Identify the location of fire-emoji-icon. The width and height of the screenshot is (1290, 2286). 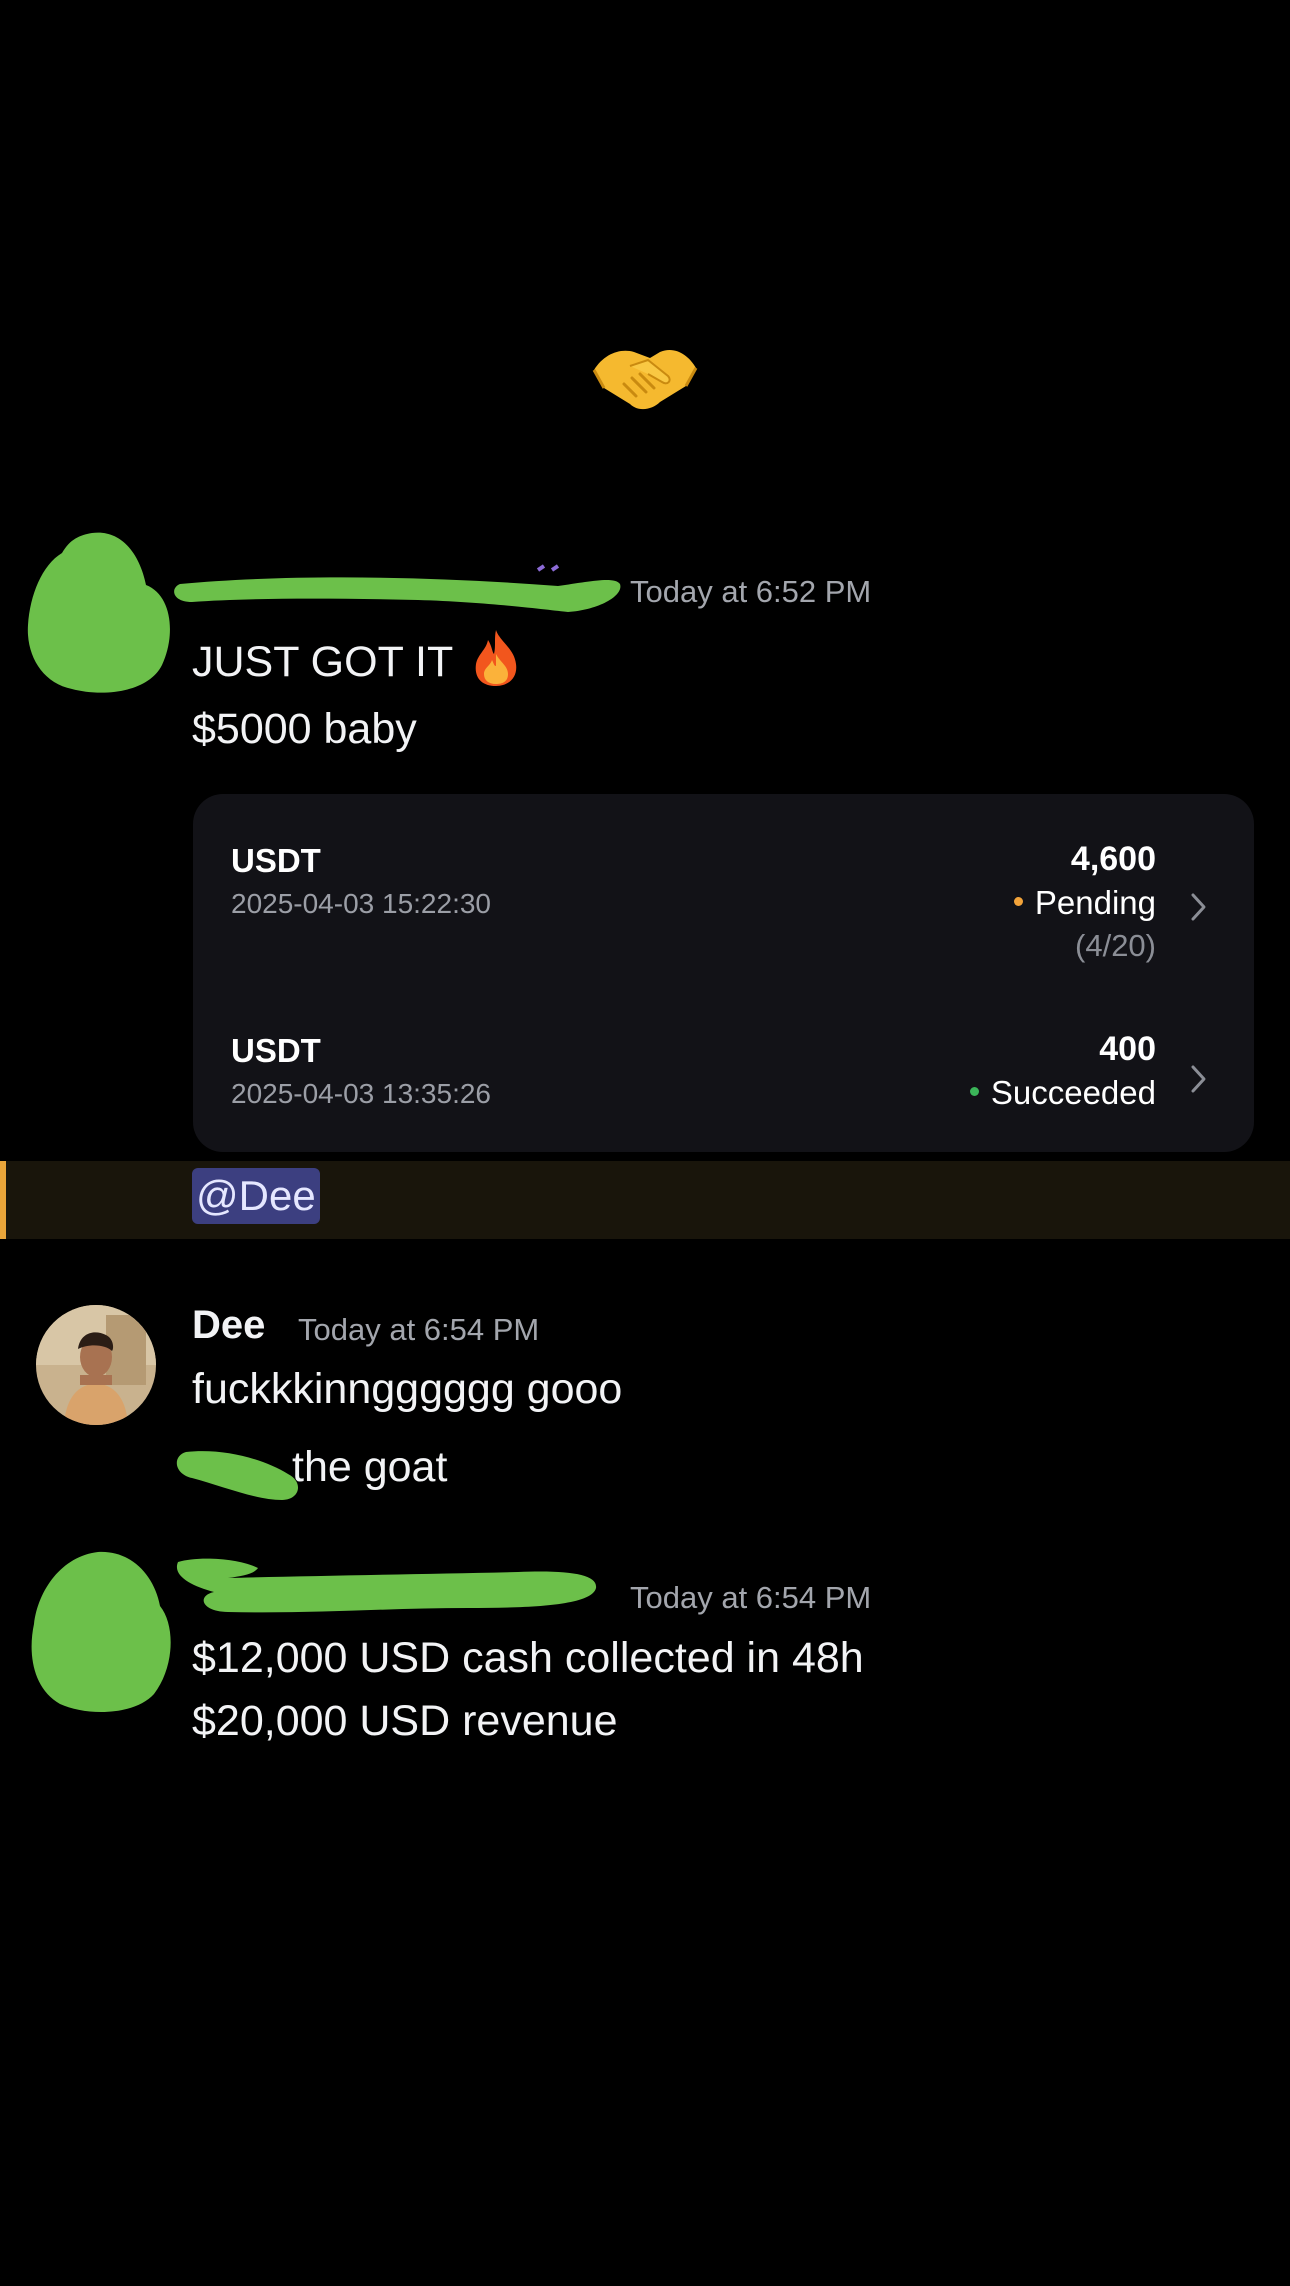
(496, 658).